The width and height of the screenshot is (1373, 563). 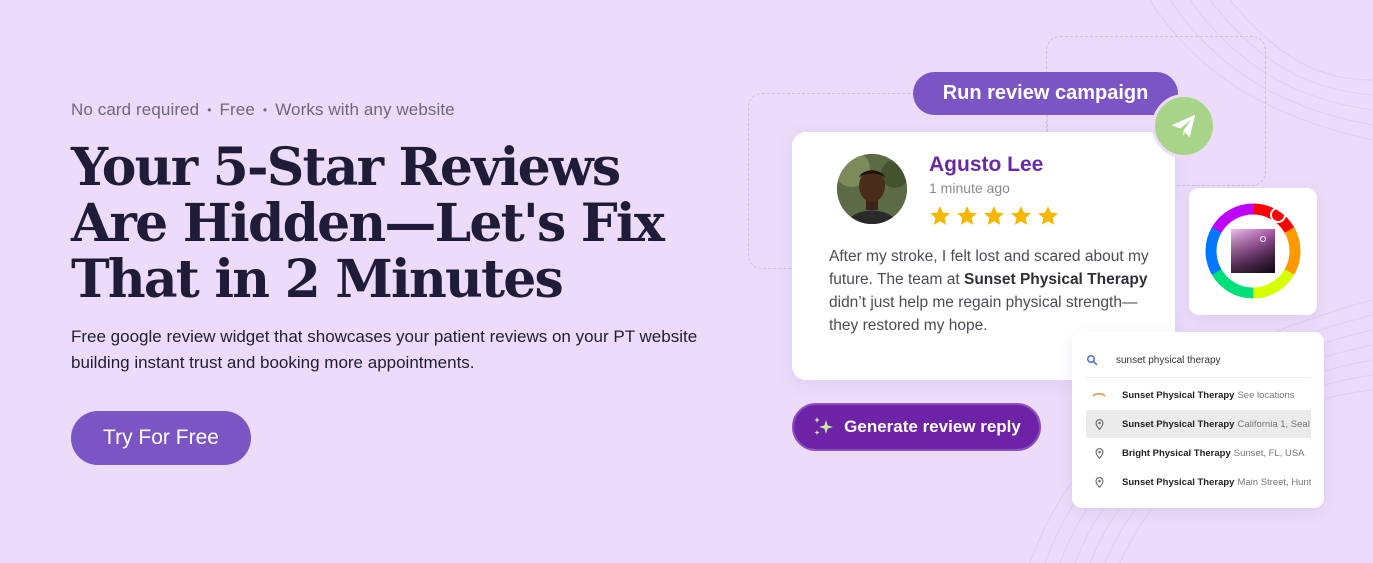 I want to click on run-review-campaign-button: Run review campaign, so click(x=1045, y=93).